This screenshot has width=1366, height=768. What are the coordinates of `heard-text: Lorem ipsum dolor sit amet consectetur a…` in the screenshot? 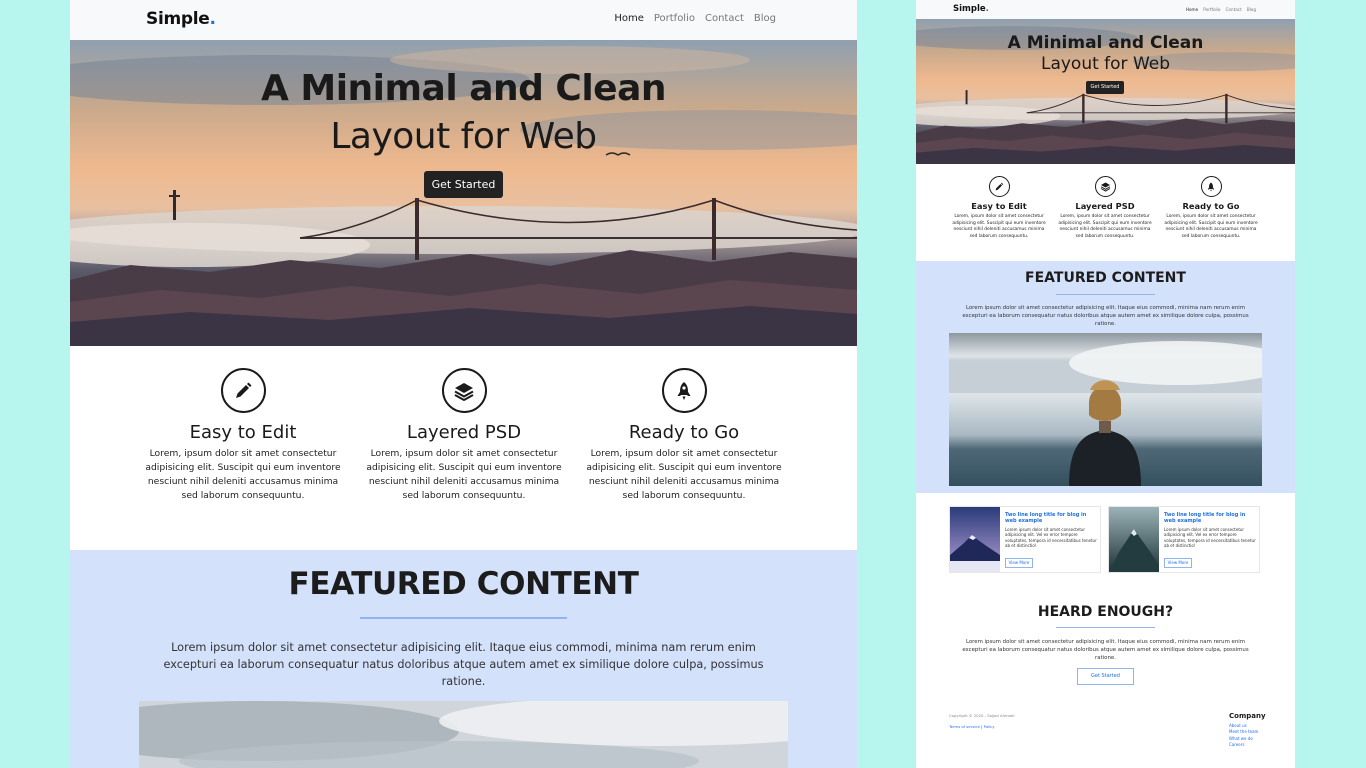 It's located at (1105, 650).